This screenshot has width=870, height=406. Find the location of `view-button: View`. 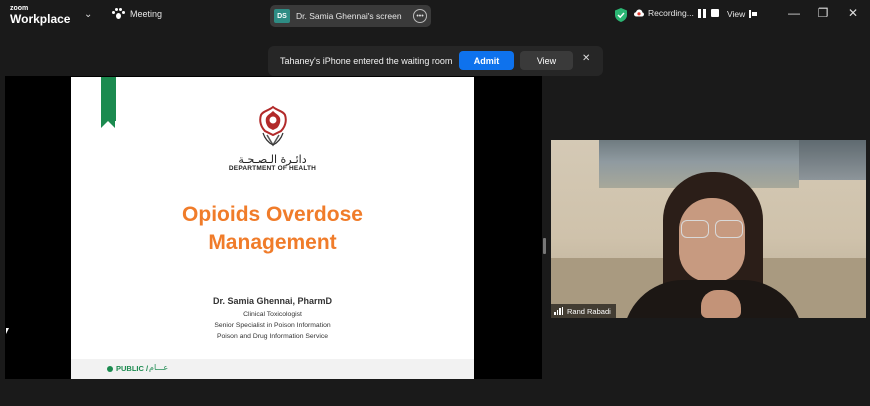

view-button: View is located at coordinates (546, 60).